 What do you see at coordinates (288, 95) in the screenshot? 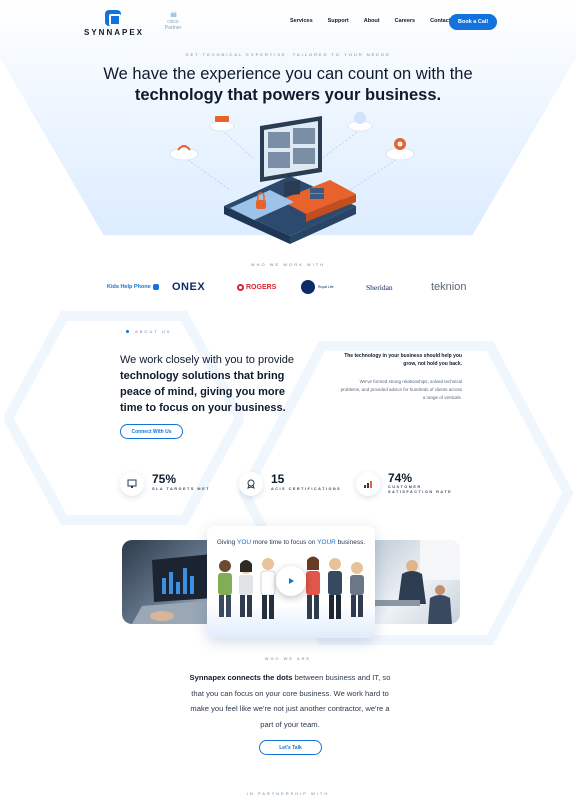
I see `hero-title-line2: technology that powers your business.` at bounding box center [288, 95].